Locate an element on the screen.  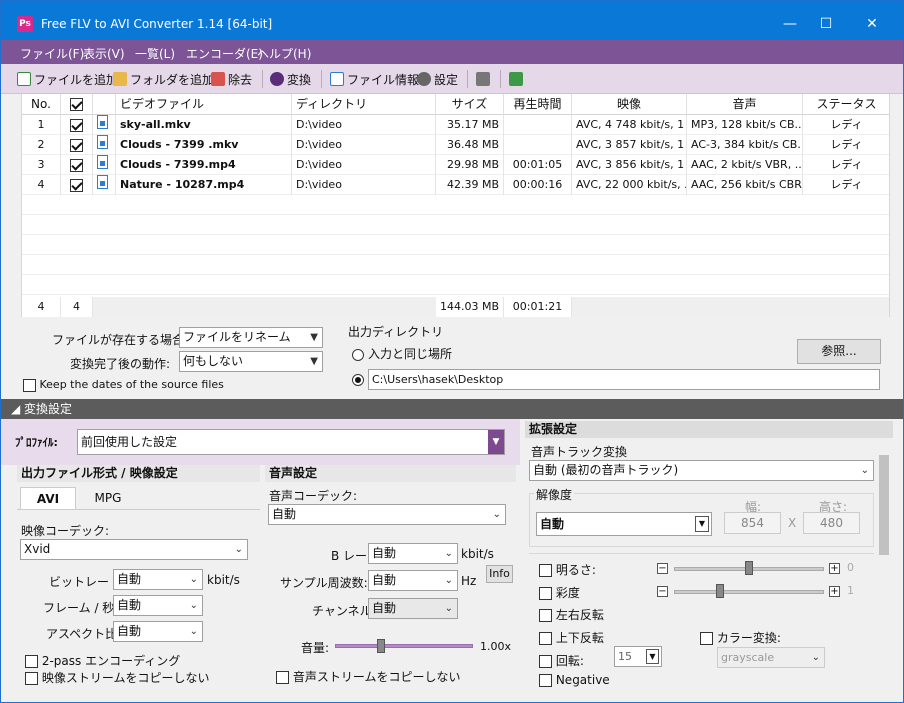
add-folder-button: フォルダを追加 is located at coordinates (163, 79).